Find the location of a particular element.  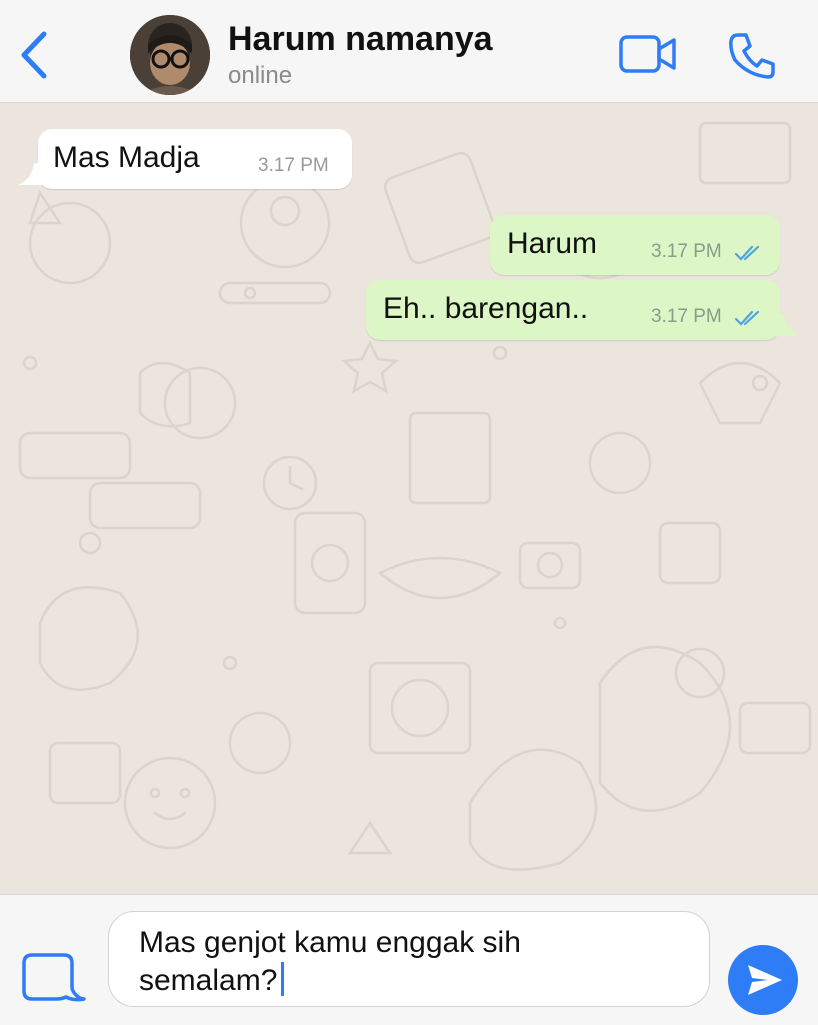

send-button is located at coordinates (763, 980).